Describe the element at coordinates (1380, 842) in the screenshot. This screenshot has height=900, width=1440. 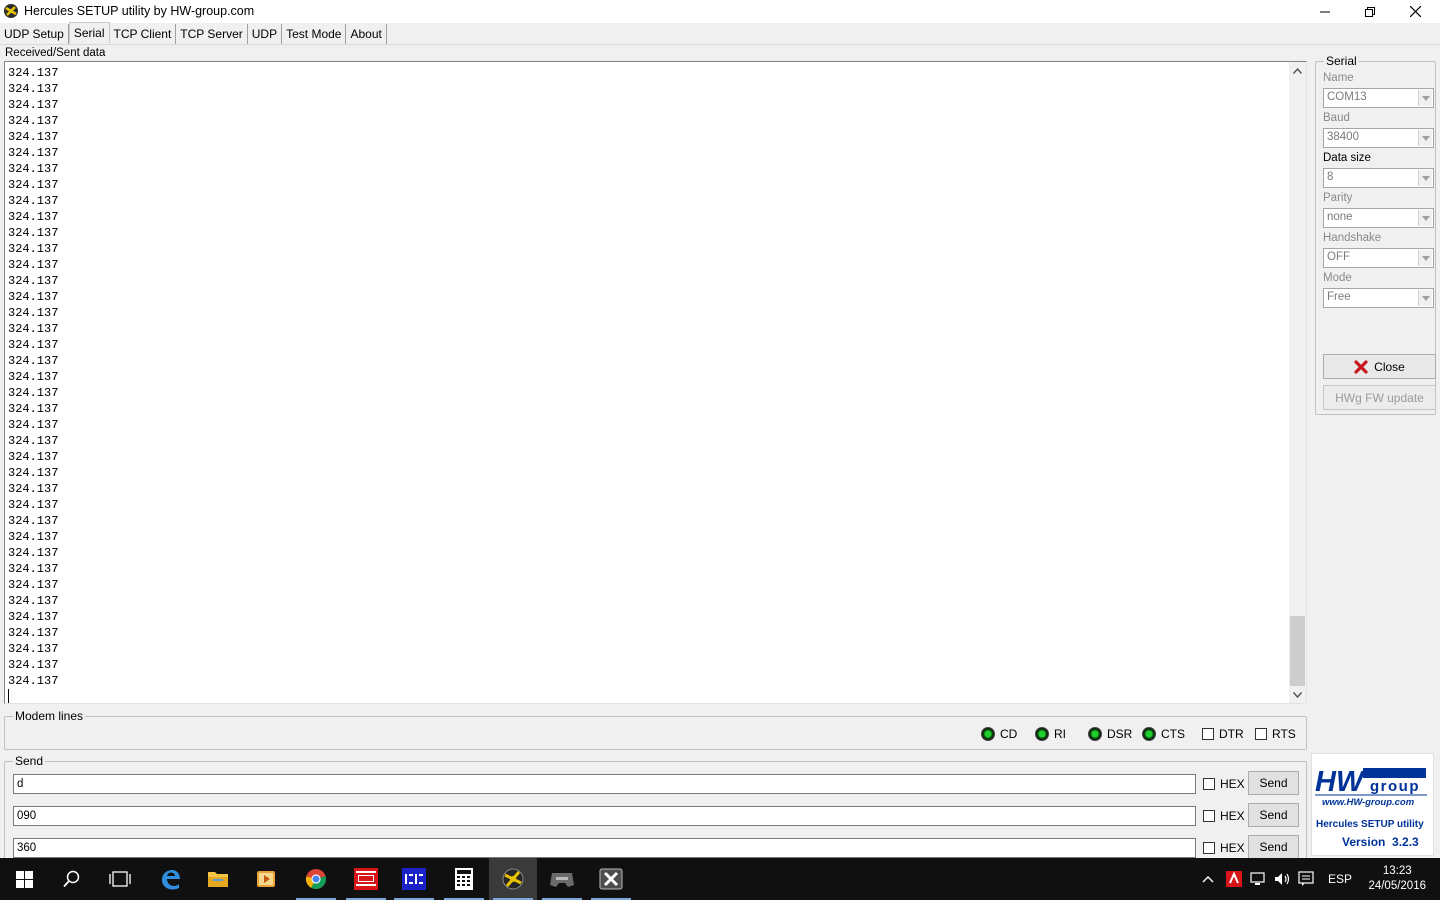
I see `logo-version-text: Version 3.2.3` at that location.